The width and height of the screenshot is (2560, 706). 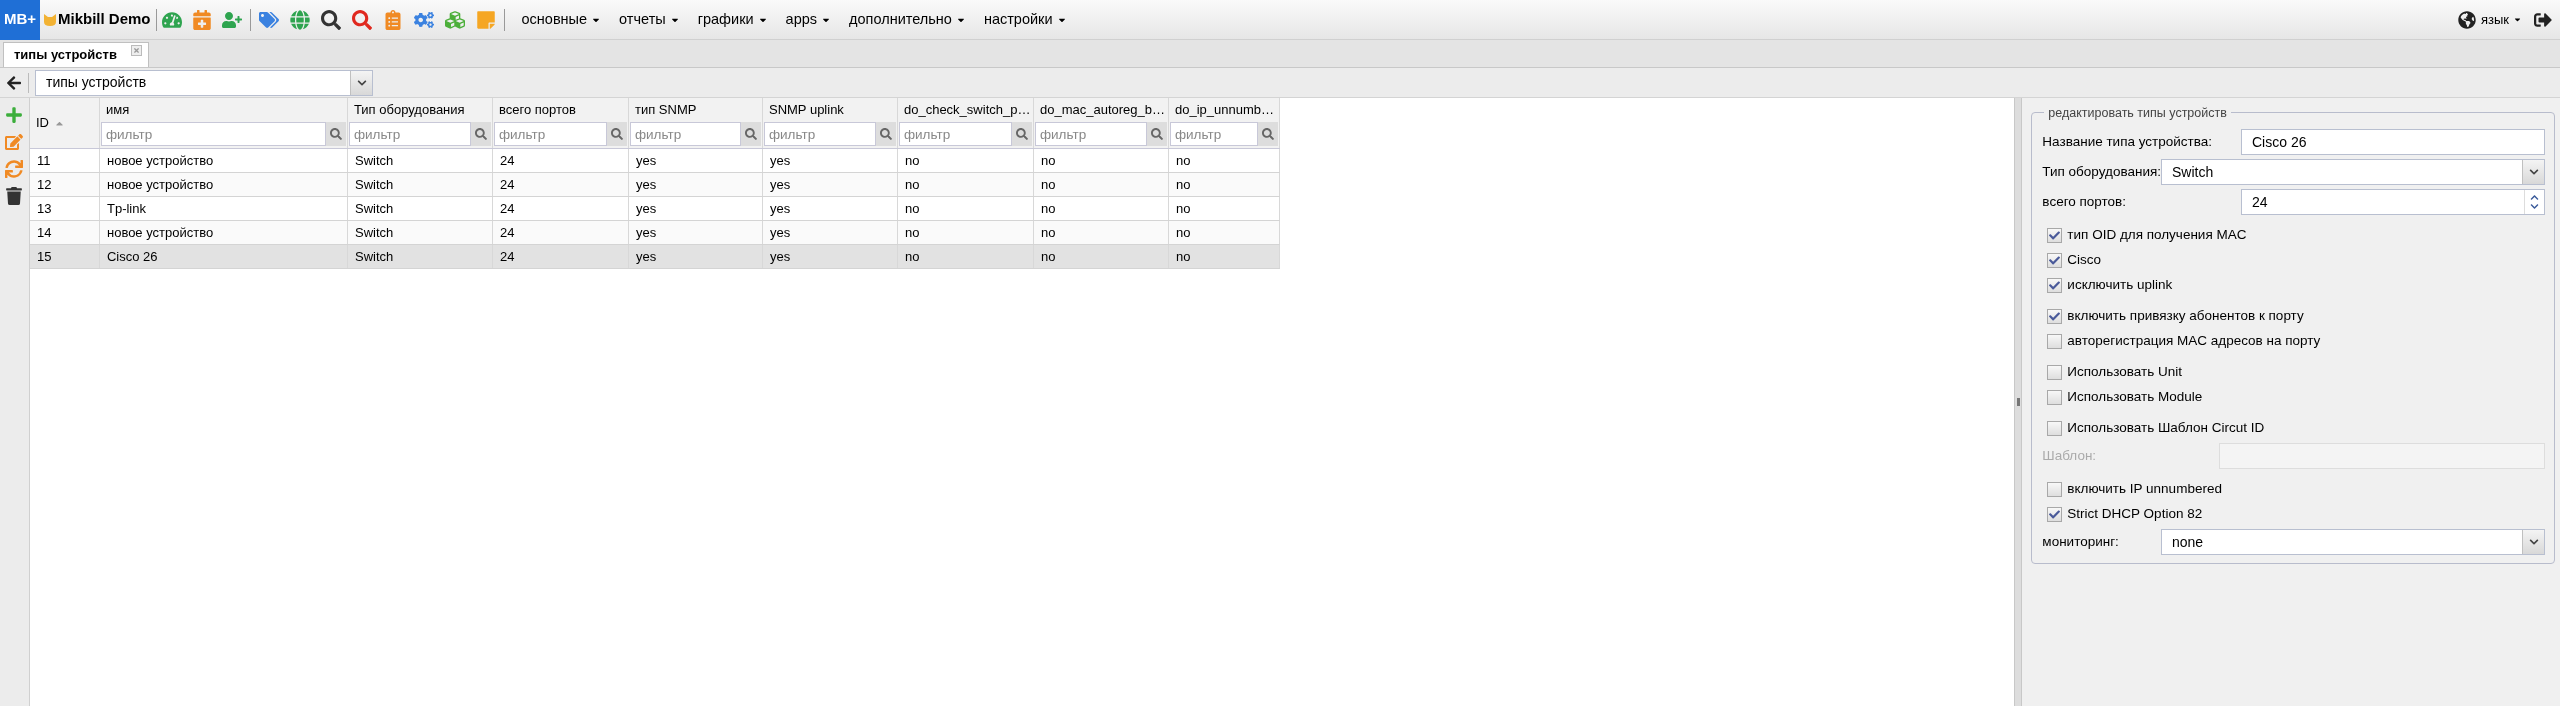 I want to click on table-row: 13 Tp-link Switch 24 yes yes no no no, so click(x=654, y=209).